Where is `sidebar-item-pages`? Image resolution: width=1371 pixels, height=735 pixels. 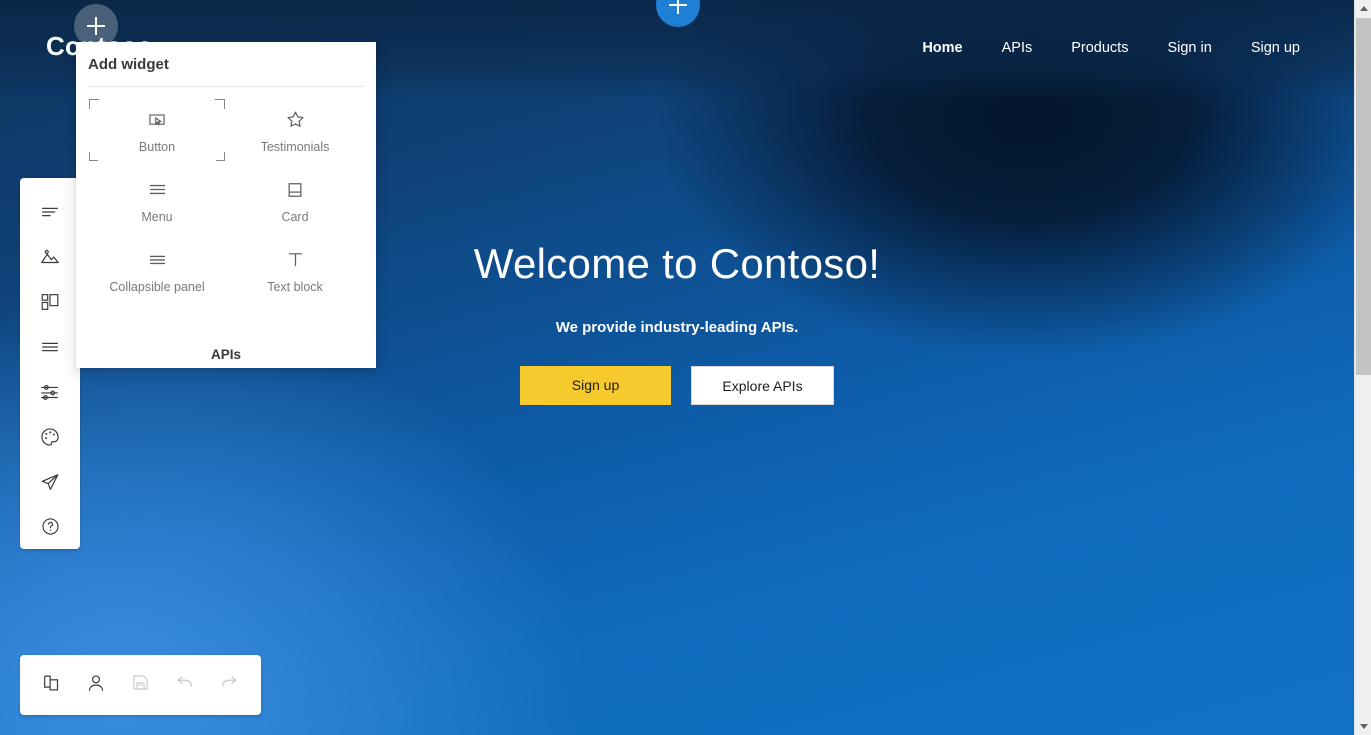 sidebar-item-pages is located at coordinates (50, 211).